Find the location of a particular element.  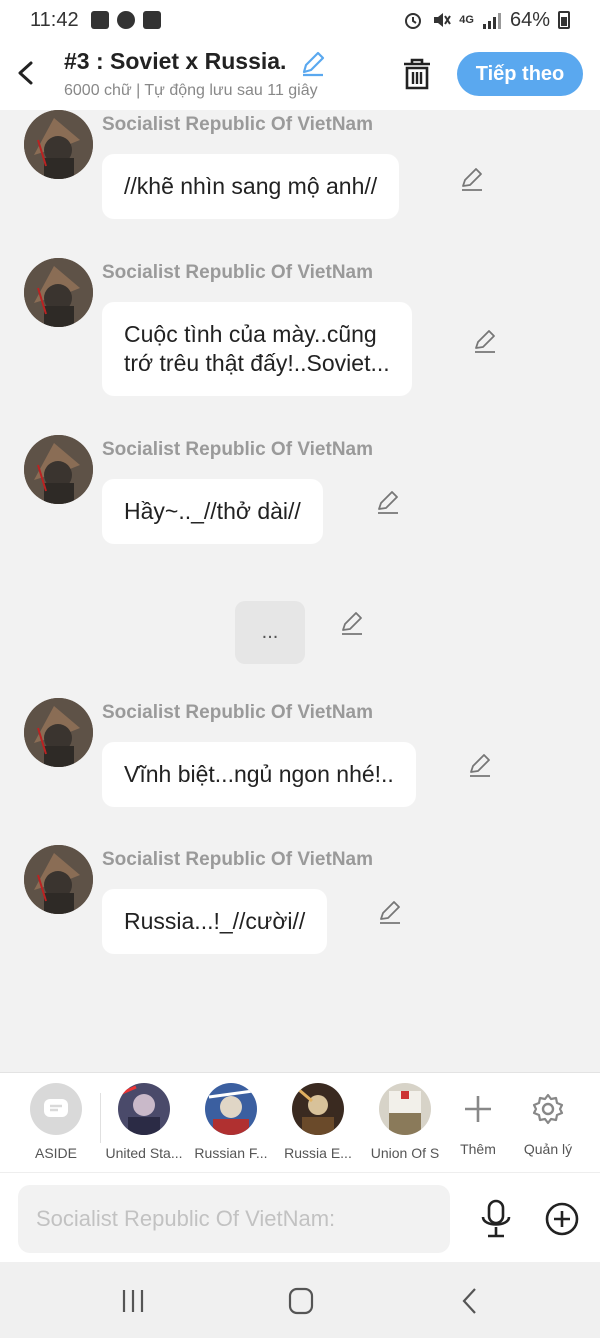

add-button is located at coordinates (562, 1219).